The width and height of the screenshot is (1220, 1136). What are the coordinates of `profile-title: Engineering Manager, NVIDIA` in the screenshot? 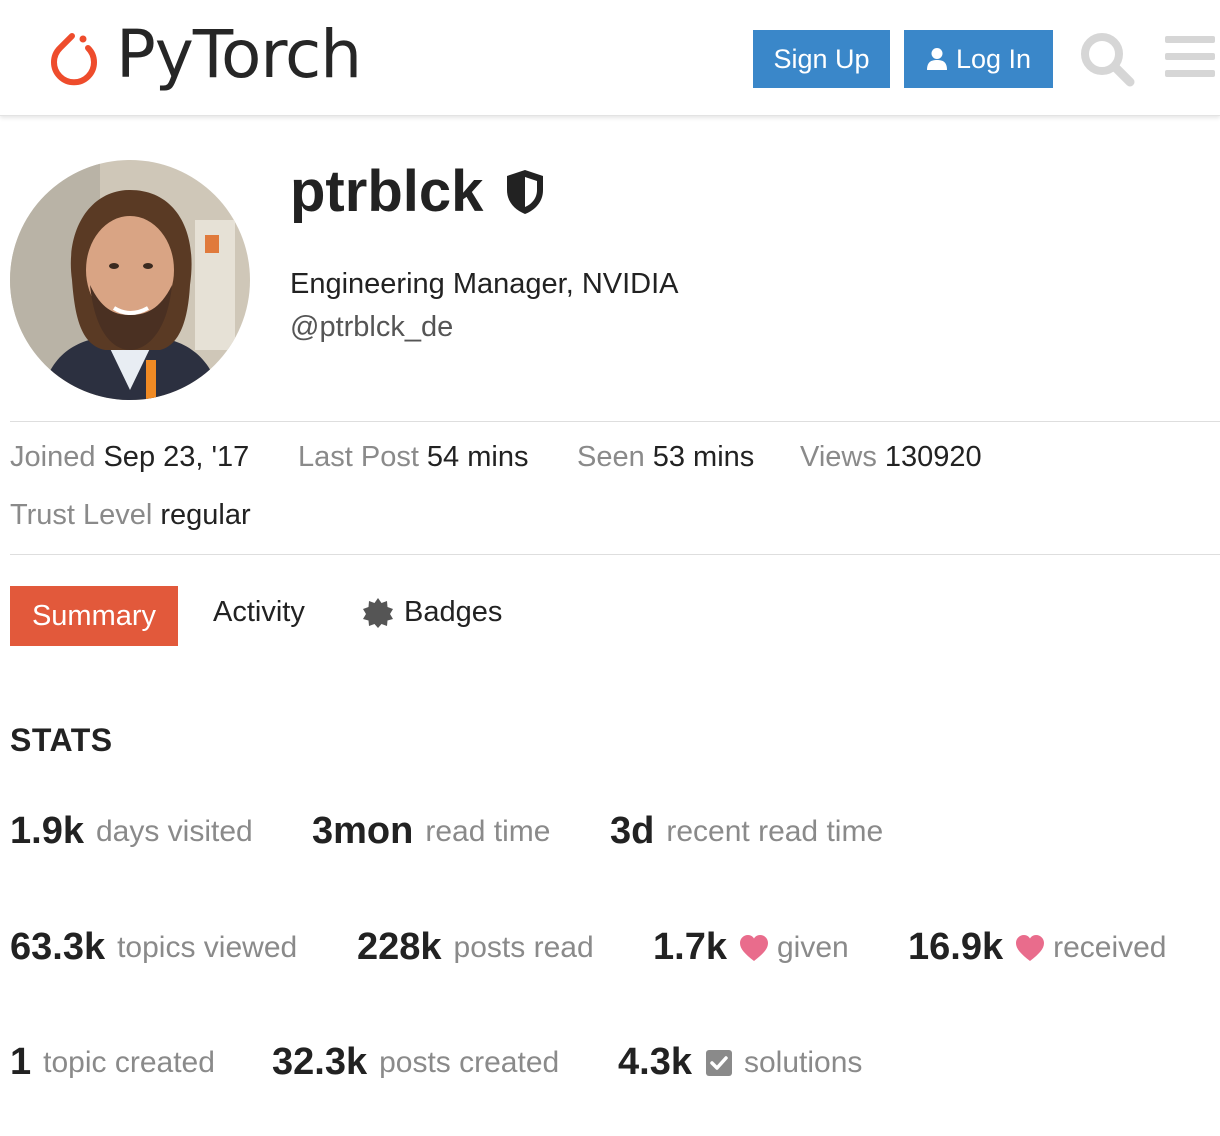 It's located at (484, 284).